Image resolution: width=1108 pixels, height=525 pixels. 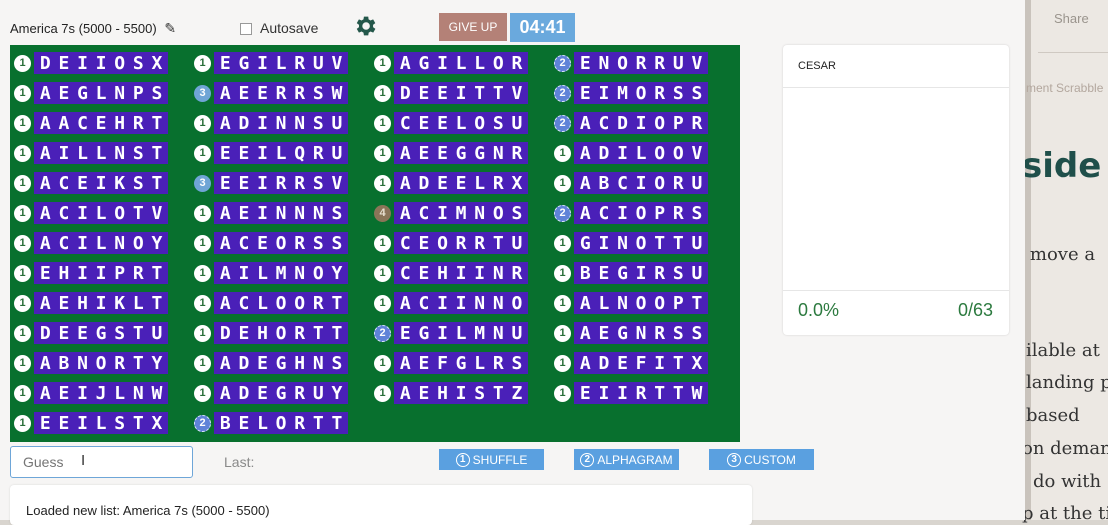 I want to click on word-question: 1AILLNSTAILLNST, so click(x=91, y=153).